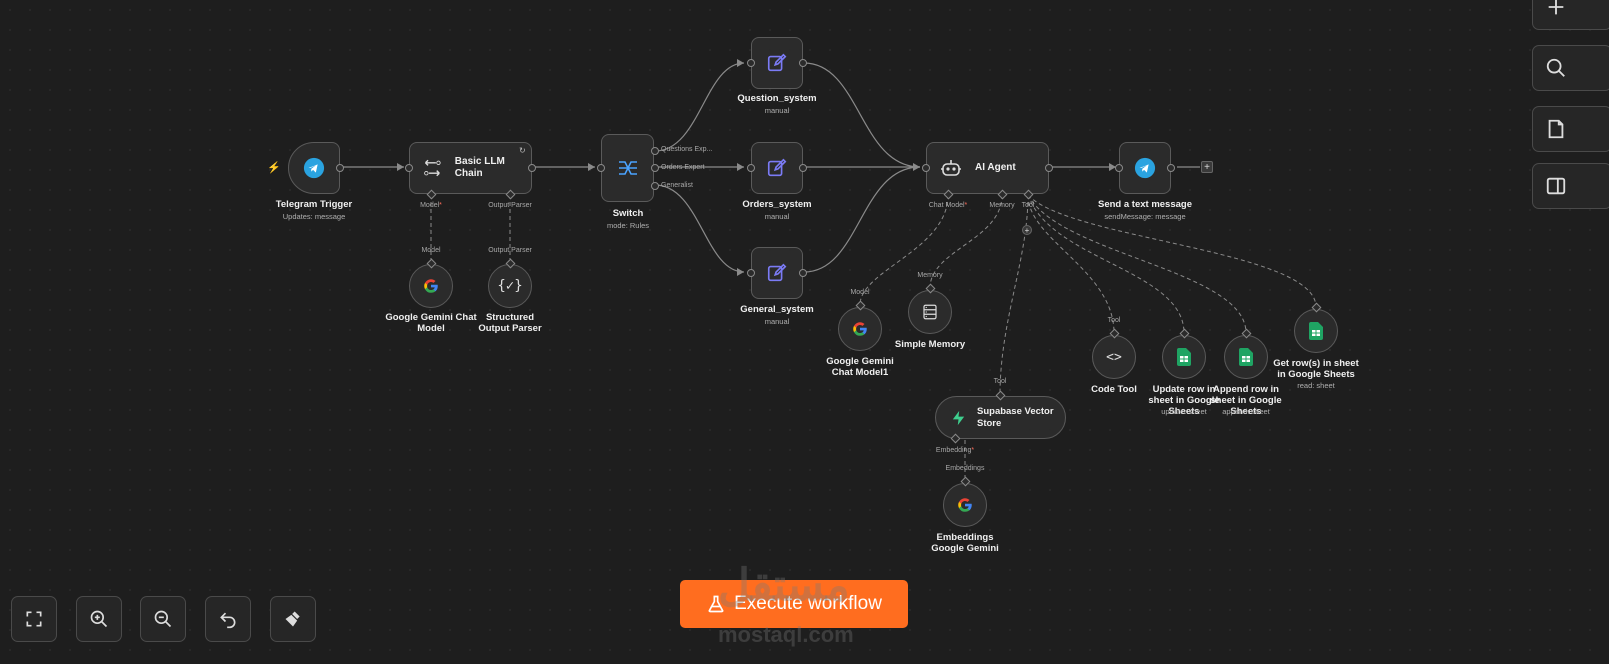 Image resolution: width=1609 pixels, height=664 pixels. Describe the element at coordinates (930, 344) in the screenshot. I see `node-title: Simple Memory` at that location.